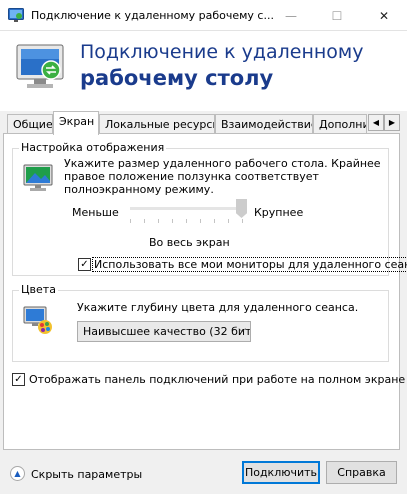 The height and width of the screenshot is (494, 407). Describe the element at coordinates (222, 52) in the screenshot. I see `banner-title-line1: Подключение к удаленному` at that location.